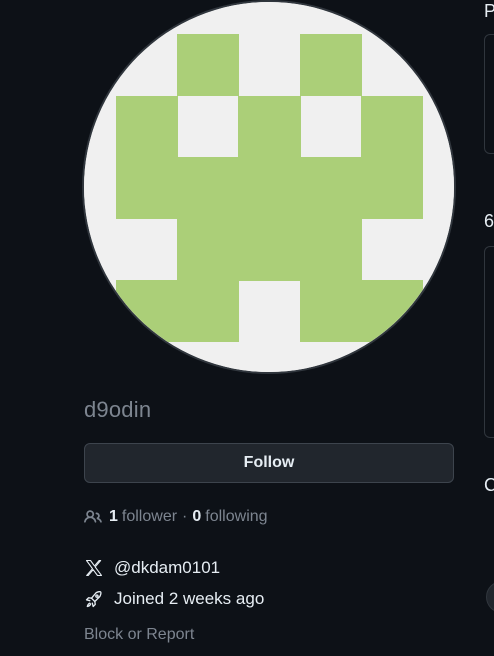  I want to click on right-heading-1: P, so click(489, 11).